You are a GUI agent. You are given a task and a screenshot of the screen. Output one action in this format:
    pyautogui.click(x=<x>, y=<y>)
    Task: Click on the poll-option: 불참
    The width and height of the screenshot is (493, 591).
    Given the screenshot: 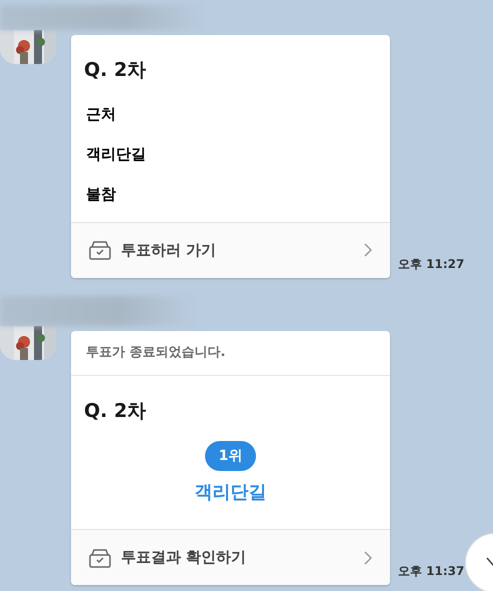 What is the action you would take?
    pyautogui.click(x=230, y=193)
    